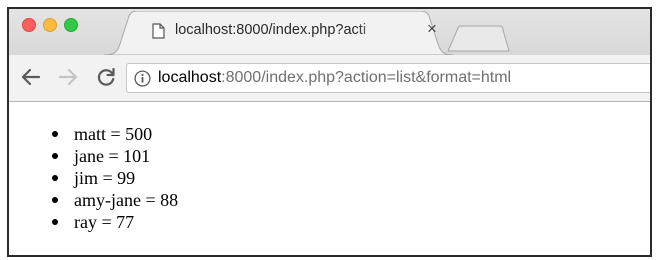  I want to click on list-item: ray = 77, so click(115, 222).